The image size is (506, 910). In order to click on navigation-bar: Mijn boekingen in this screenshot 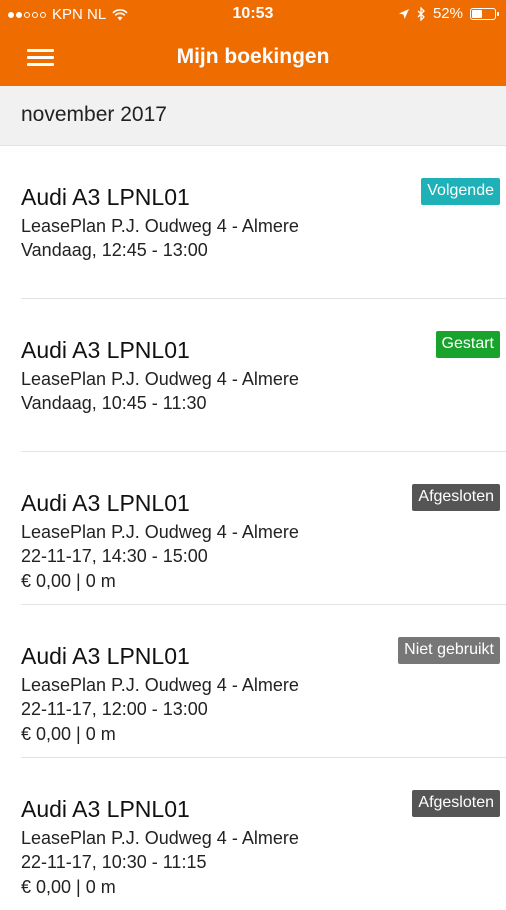, I will do `click(253, 58)`.